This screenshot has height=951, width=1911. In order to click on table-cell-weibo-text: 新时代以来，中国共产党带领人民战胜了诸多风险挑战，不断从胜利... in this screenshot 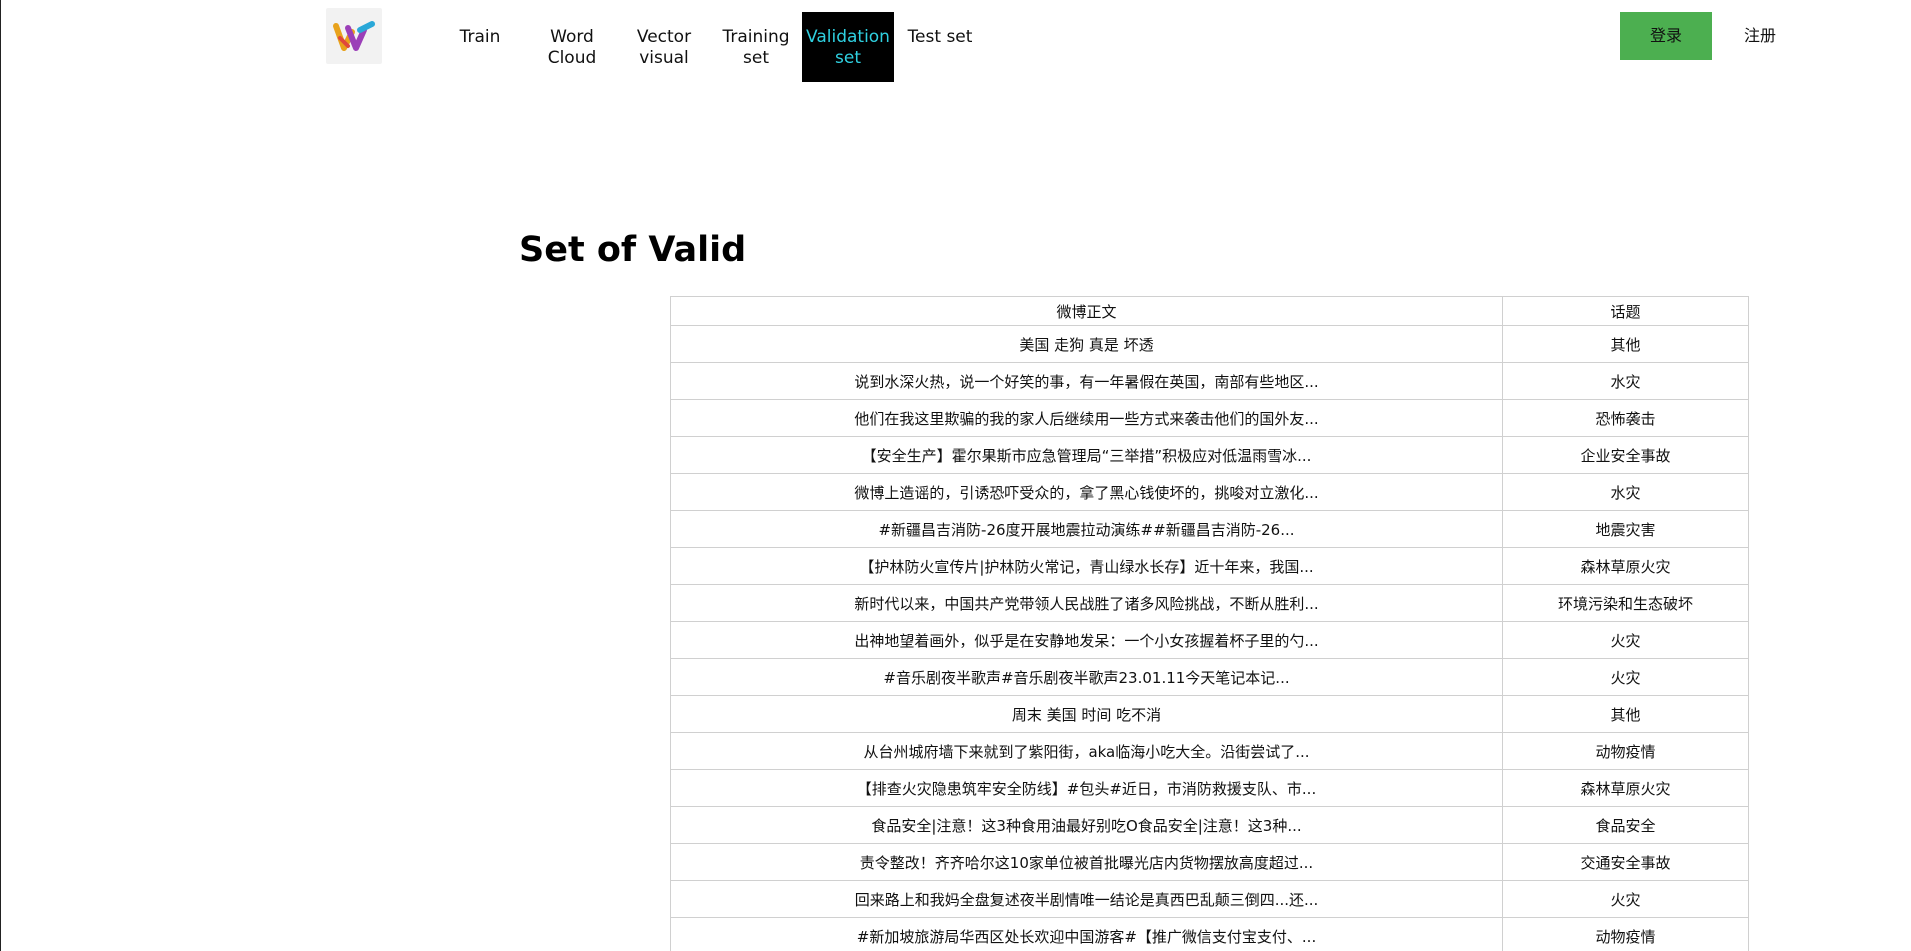, I will do `click(1086, 603)`.